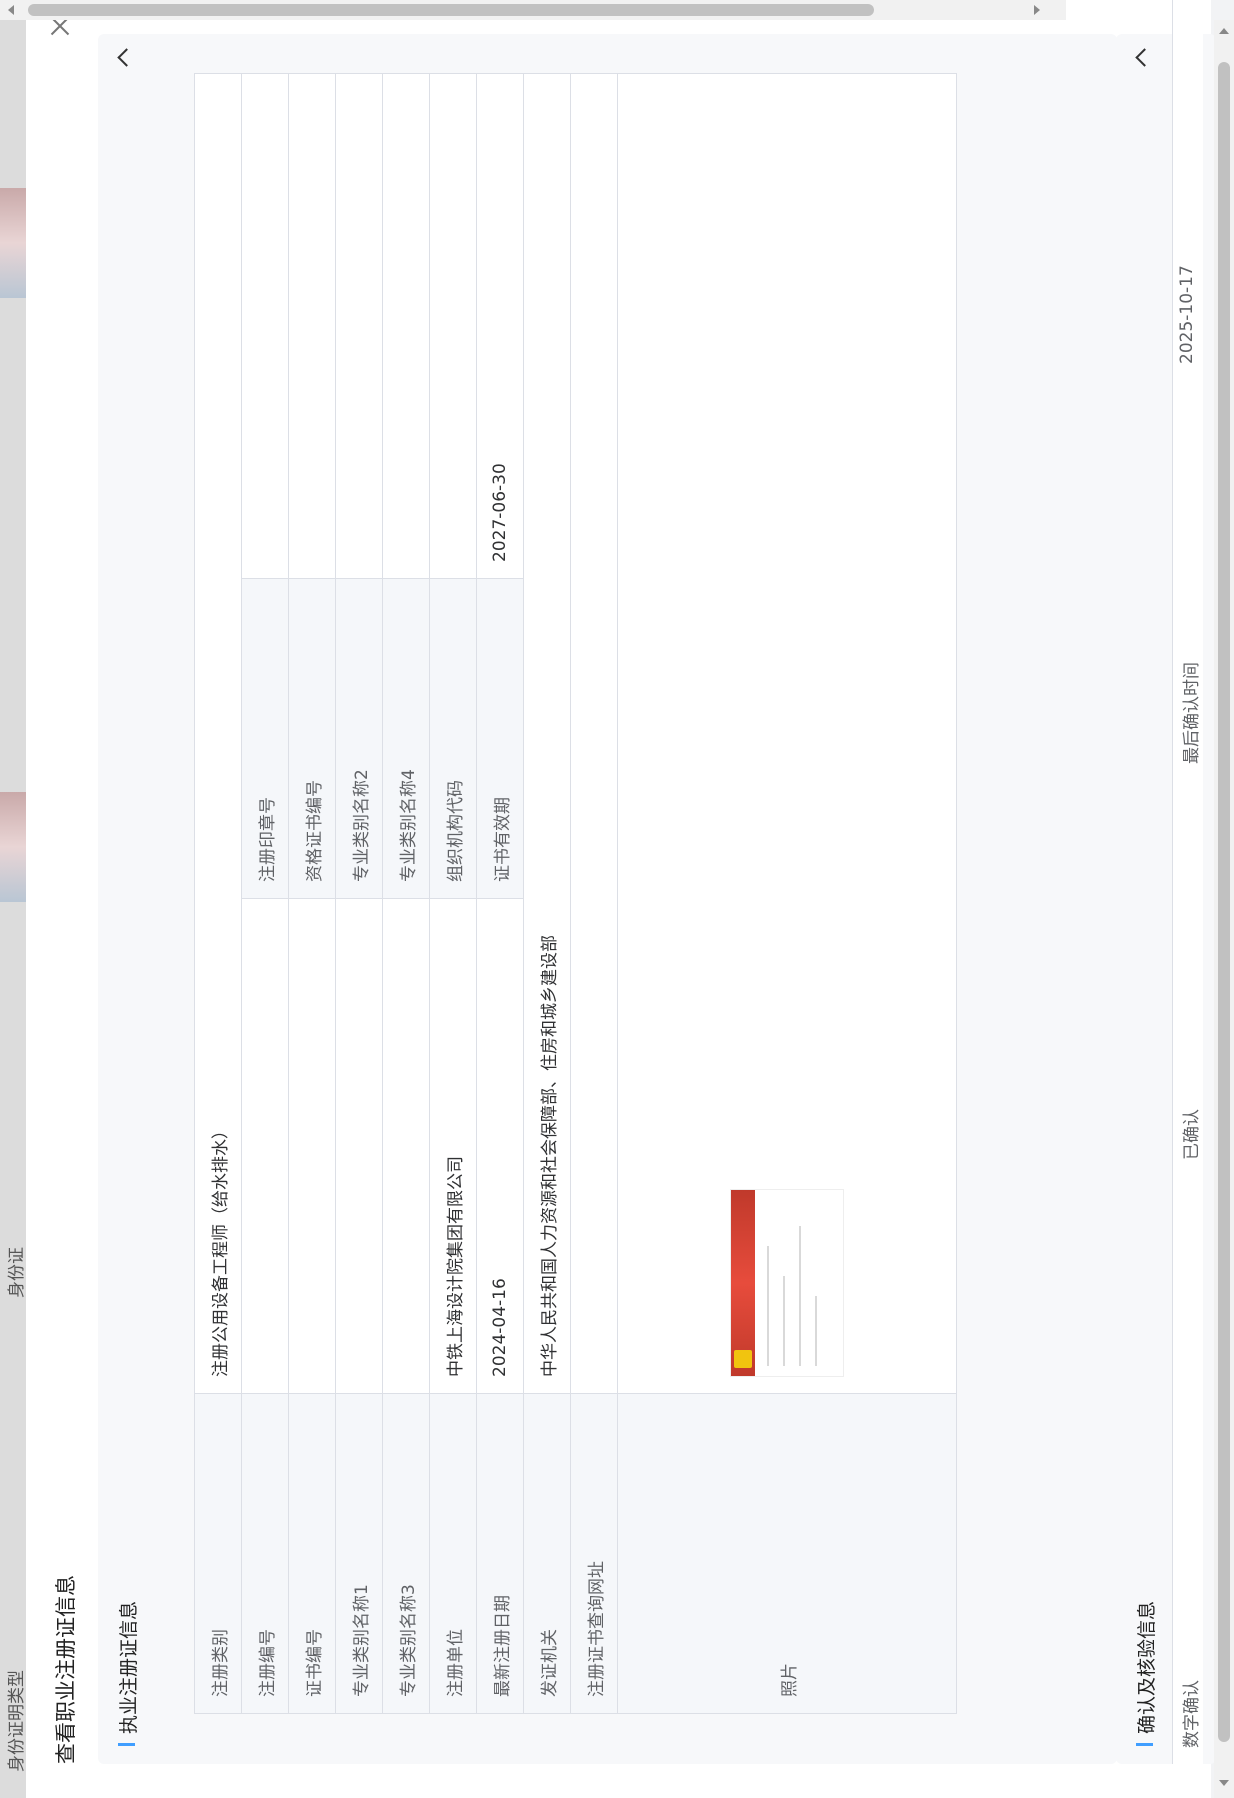  What do you see at coordinates (743, 1359) in the screenshot?
I see `emblem-icon` at bounding box center [743, 1359].